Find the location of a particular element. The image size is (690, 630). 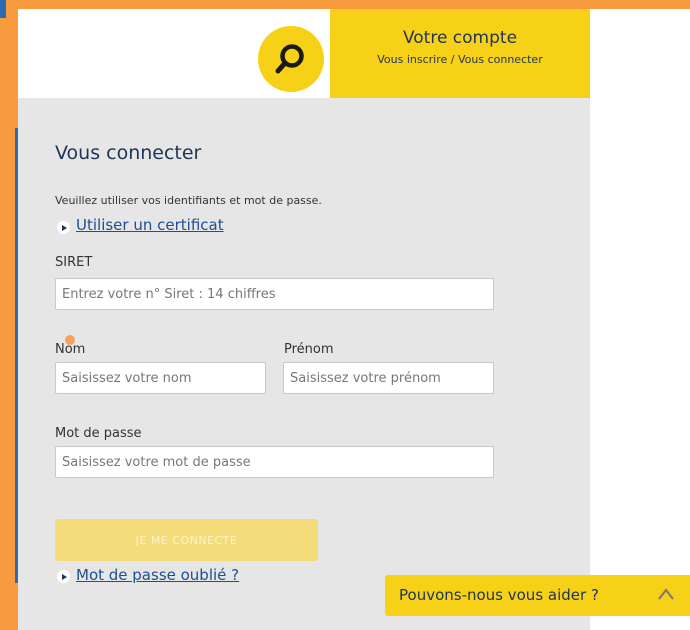

page-title: Vous connecter is located at coordinates (128, 153).